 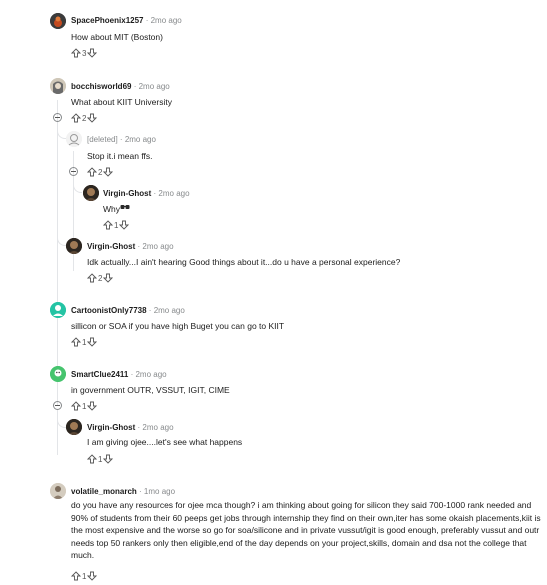 I want to click on sunglasses-emoji-icon, so click(x=125, y=207).